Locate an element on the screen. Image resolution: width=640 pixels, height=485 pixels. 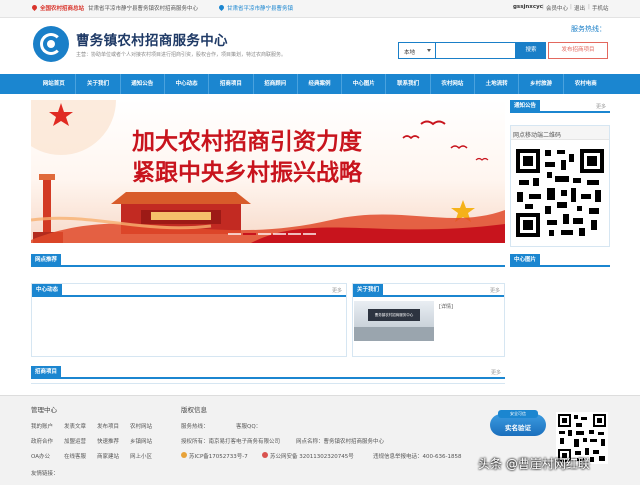
site-title: 曹务镇农村招商服务中心 is located at coordinates (152, 39).